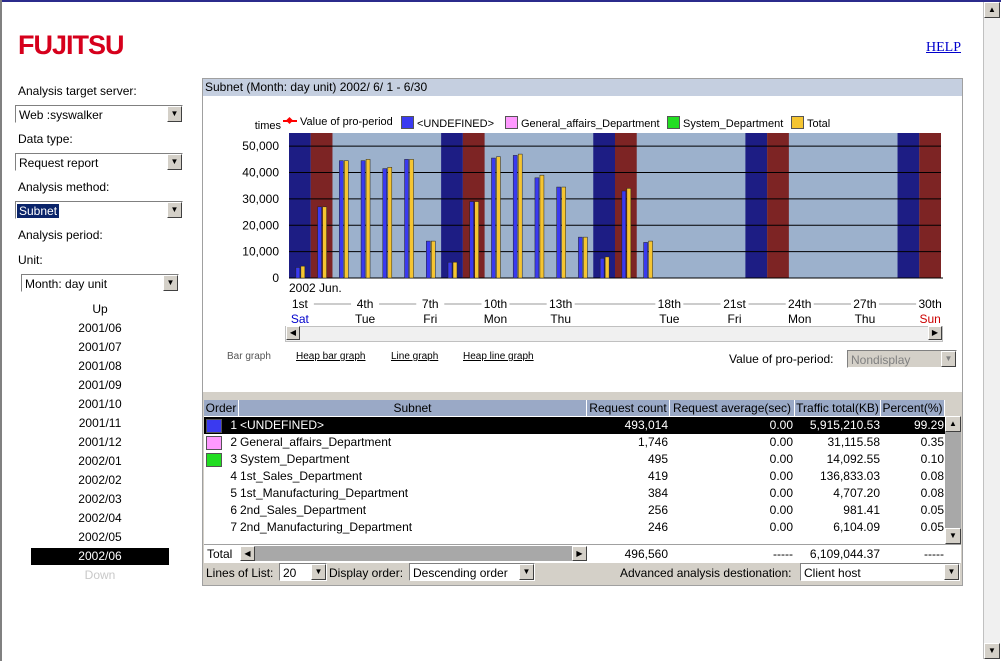  Describe the element at coordinates (100, 442) in the screenshot. I see `month-item: 2001/12` at that location.